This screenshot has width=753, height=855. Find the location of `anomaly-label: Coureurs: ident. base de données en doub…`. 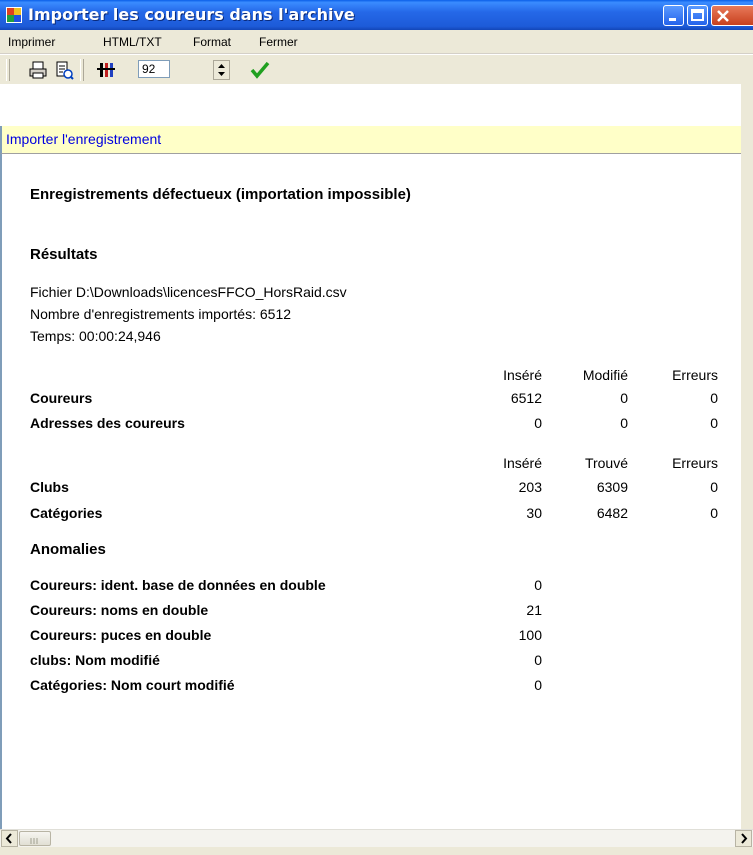

anomaly-label: Coureurs: ident. base de données en doub… is located at coordinates (178, 585).